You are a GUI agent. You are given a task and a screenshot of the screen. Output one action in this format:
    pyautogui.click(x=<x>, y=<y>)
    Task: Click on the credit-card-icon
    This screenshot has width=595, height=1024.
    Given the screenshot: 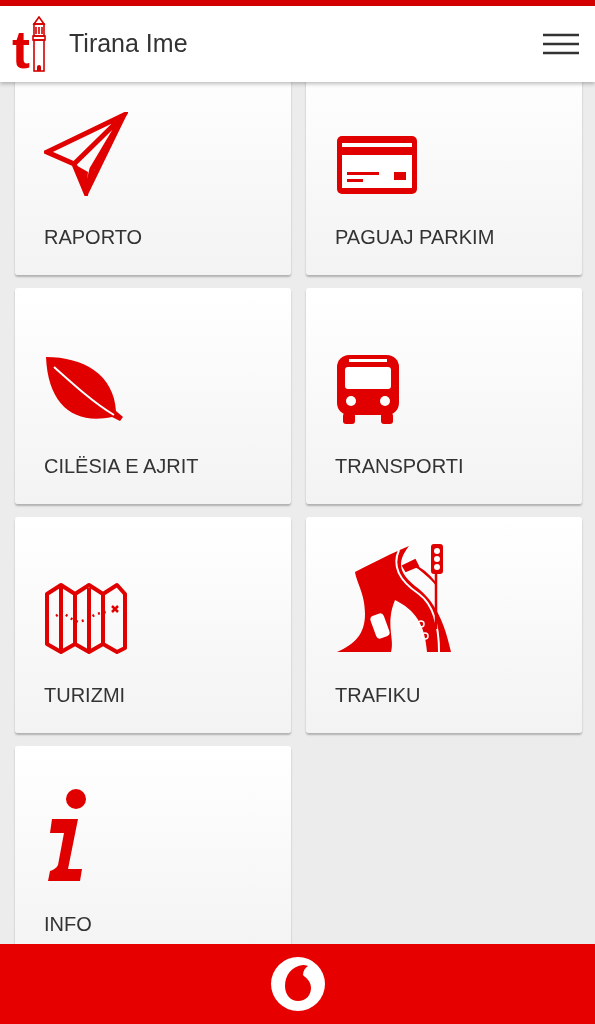 What is the action you would take?
    pyautogui.click(x=377, y=165)
    